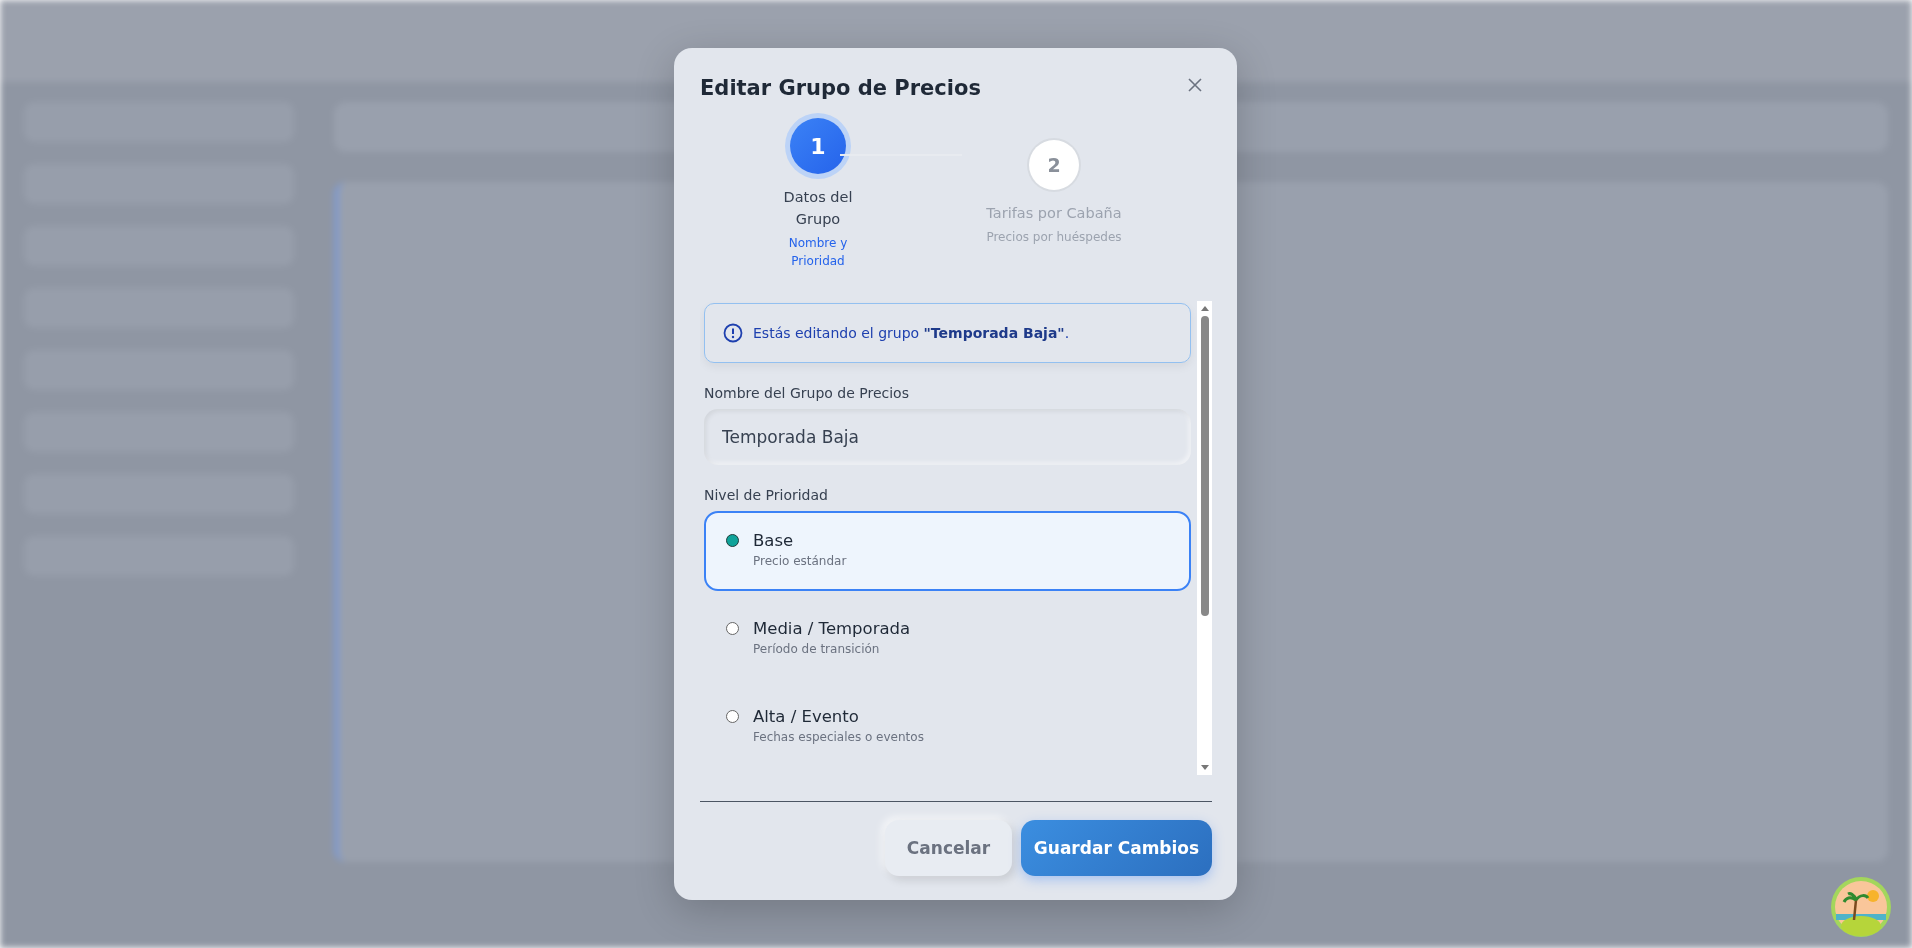 The width and height of the screenshot is (1912, 948). Describe the element at coordinates (1054, 237) in the screenshot. I see `step-sublabel: Precios por huéspedes` at that location.